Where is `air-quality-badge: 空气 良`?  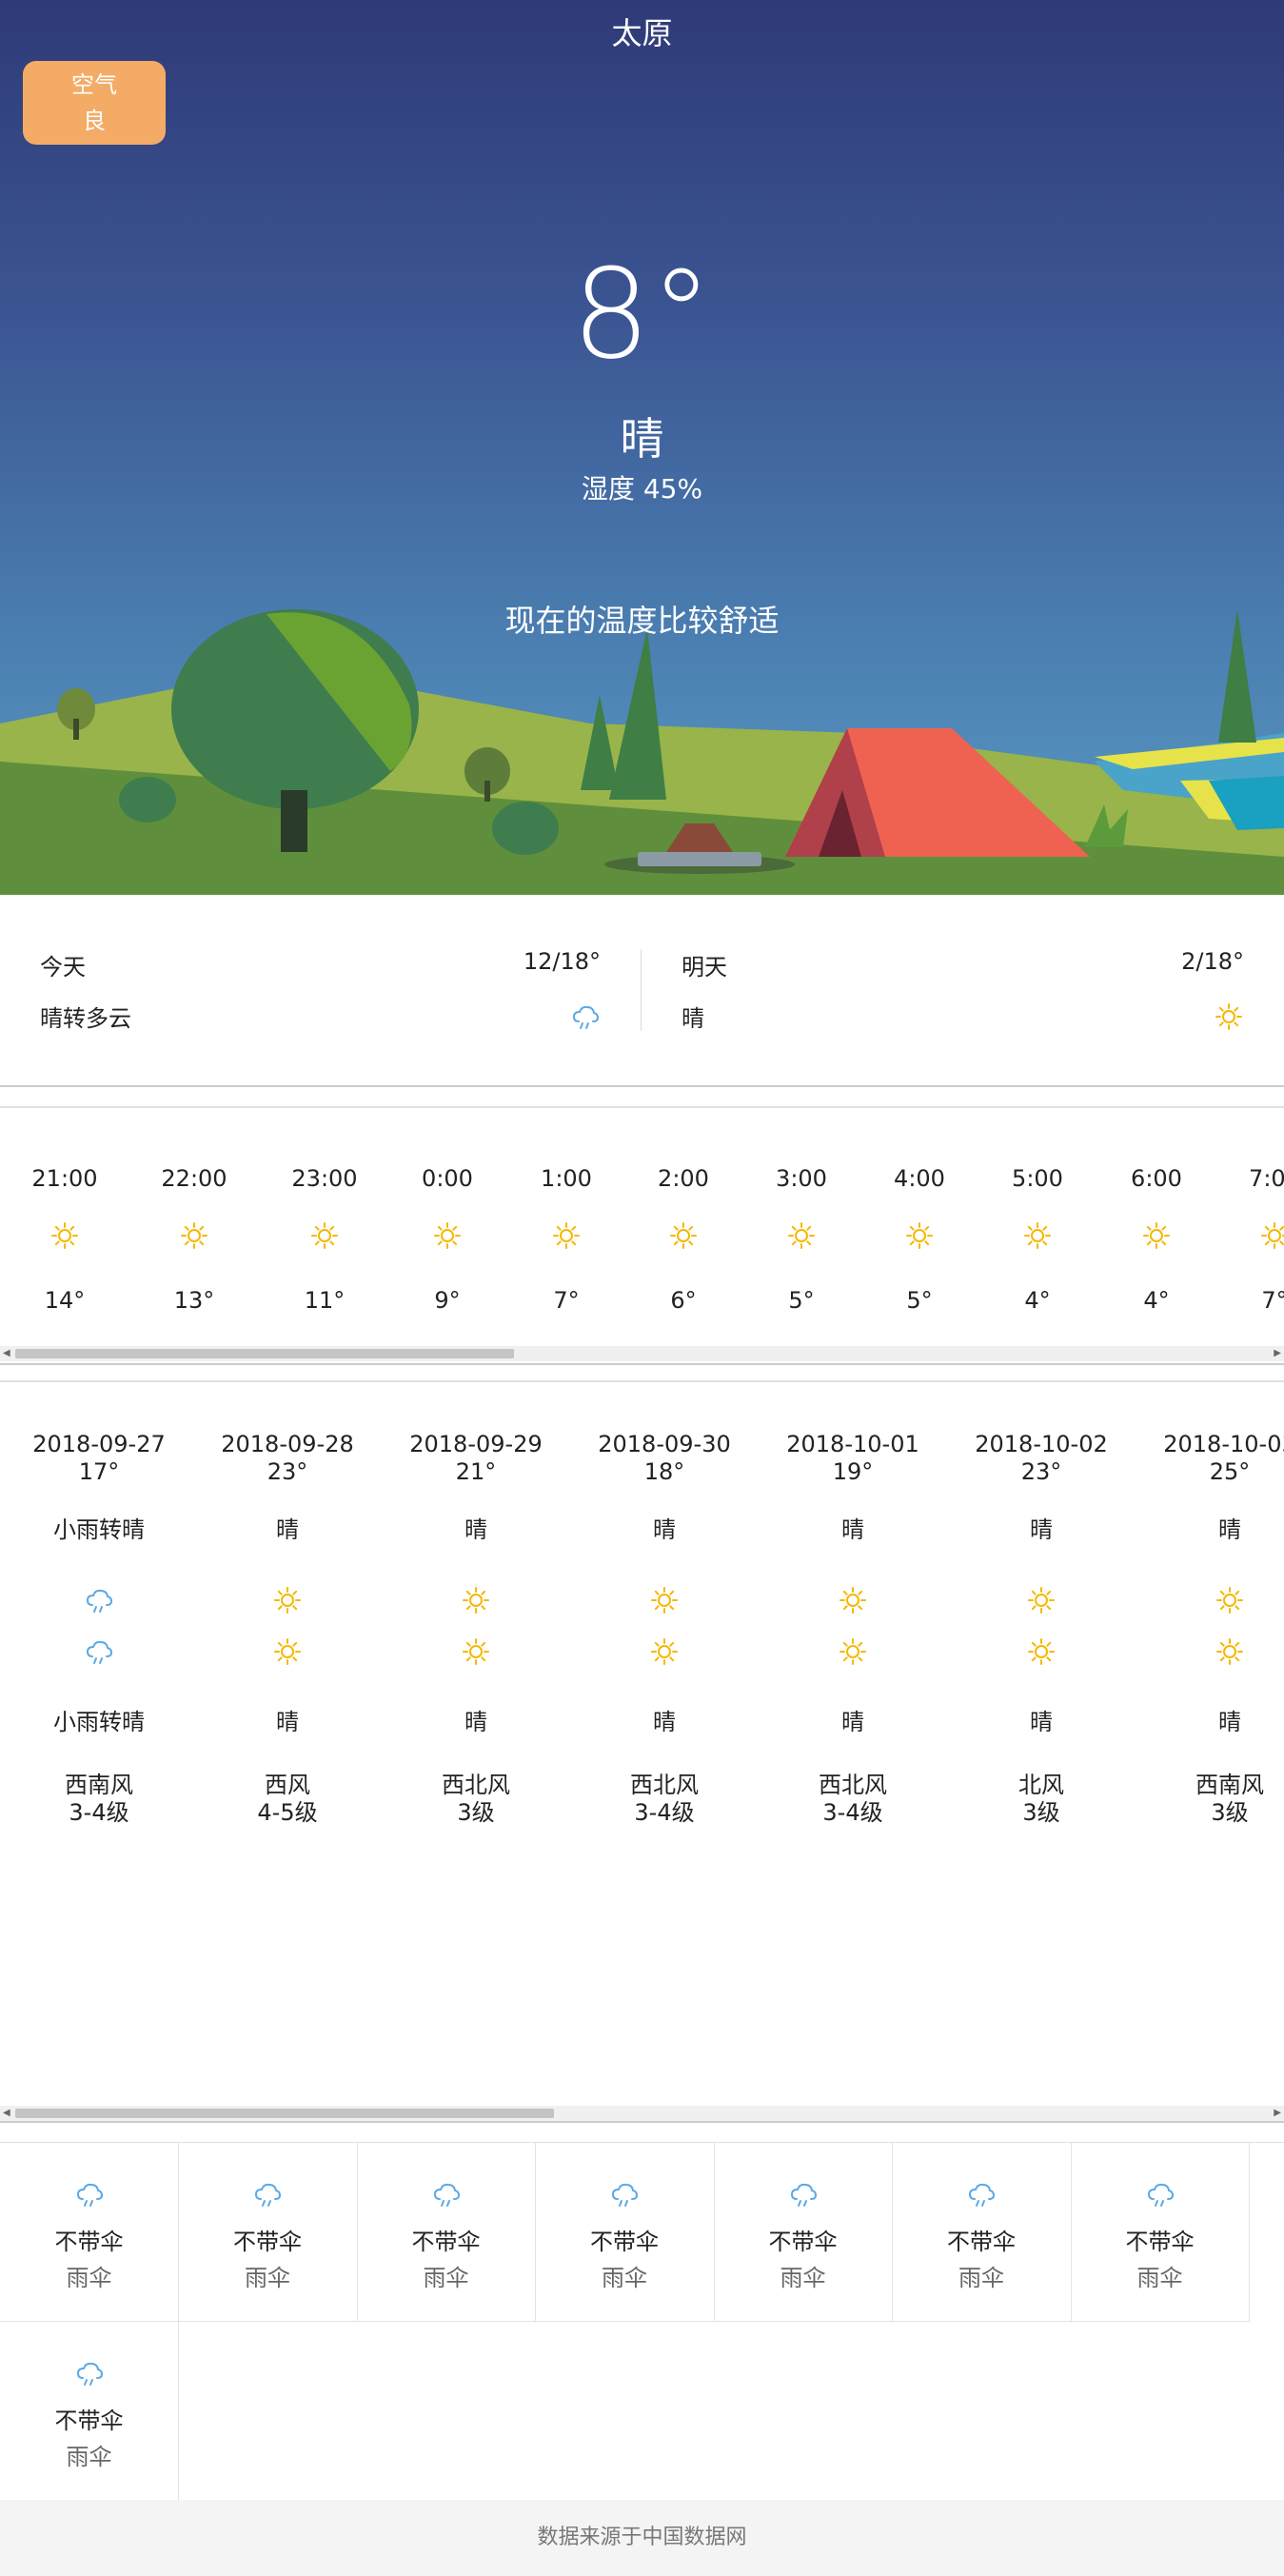 air-quality-badge: 空气 良 is located at coordinates (94, 103).